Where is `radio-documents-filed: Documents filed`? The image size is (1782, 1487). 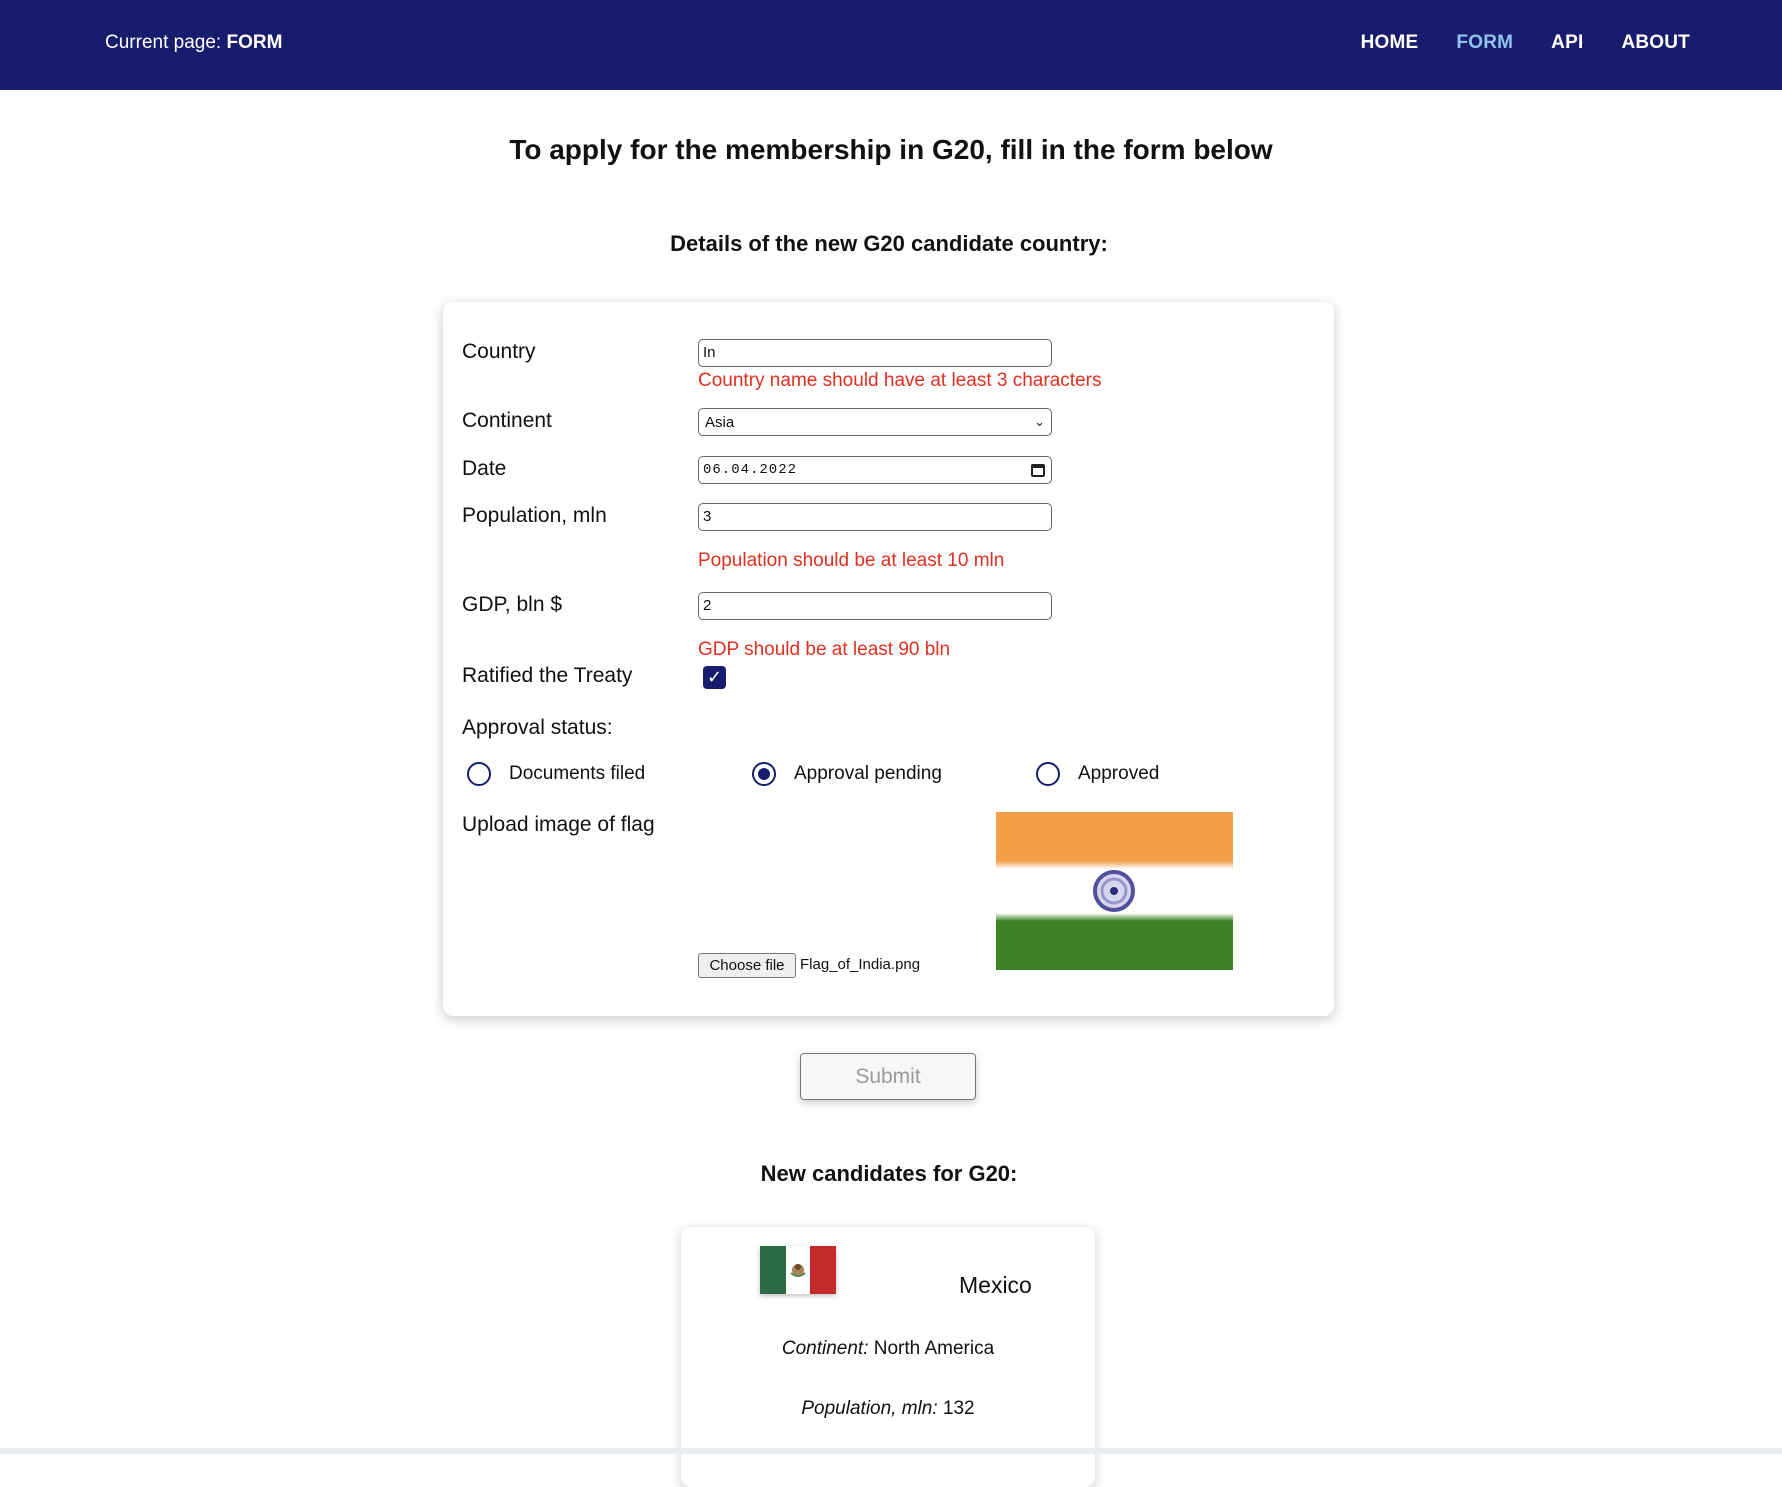
radio-documents-filed: Documents filed is located at coordinates (556, 774).